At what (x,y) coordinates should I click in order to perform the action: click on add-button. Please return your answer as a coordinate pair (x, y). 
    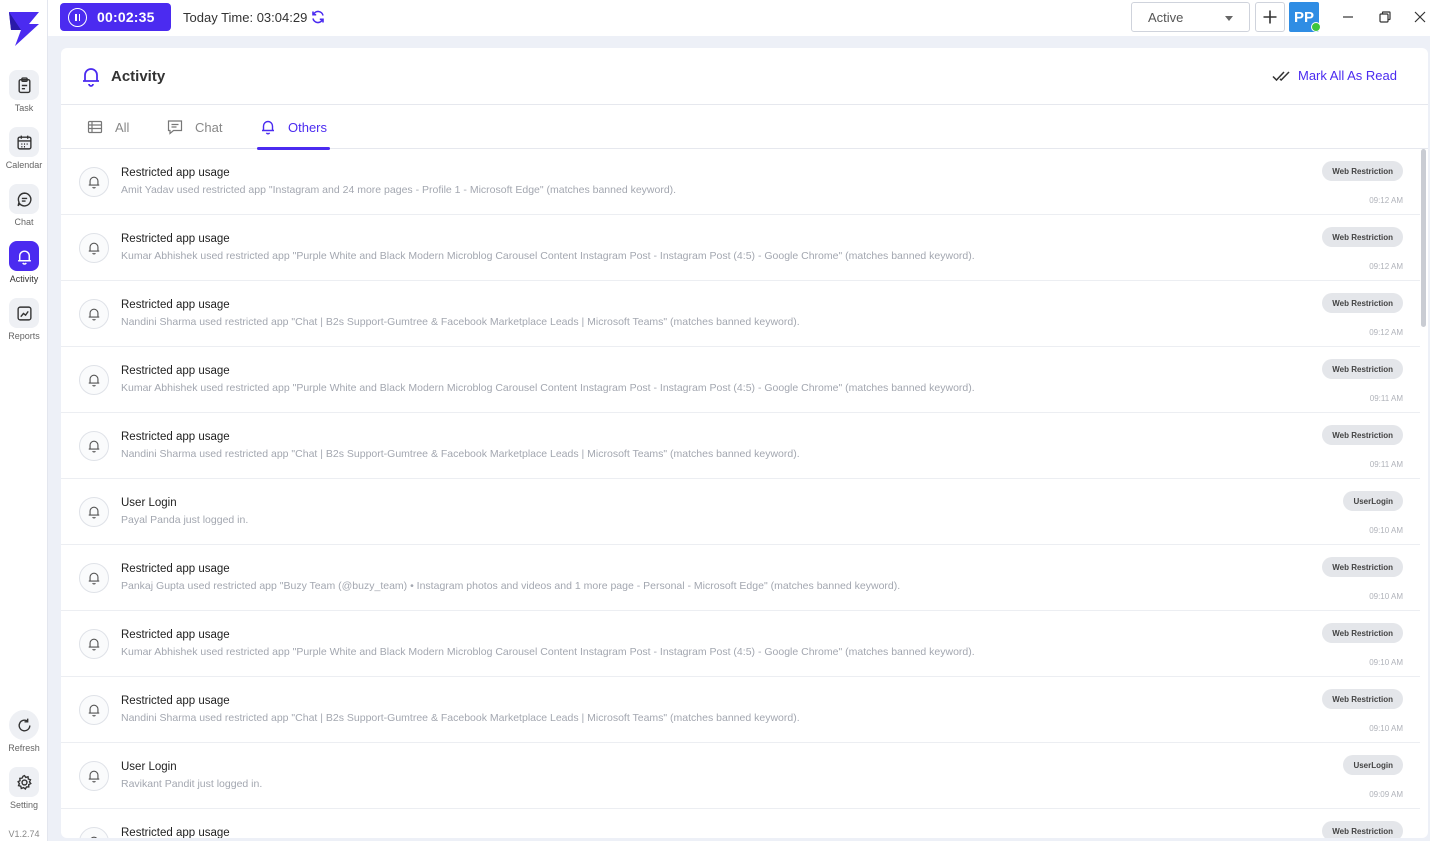
    Looking at the image, I should click on (1270, 17).